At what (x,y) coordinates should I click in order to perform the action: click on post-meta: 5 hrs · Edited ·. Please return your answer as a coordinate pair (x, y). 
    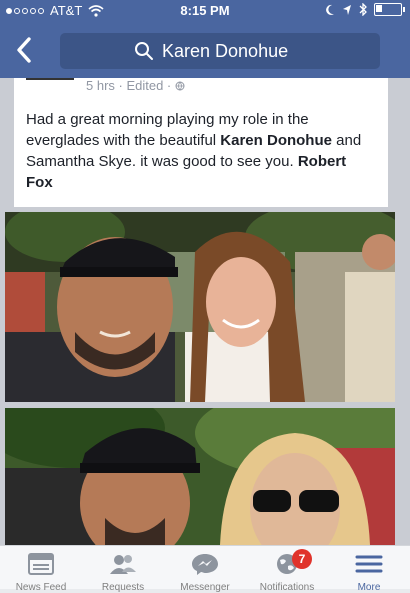
    Looking at the image, I should click on (135, 85).